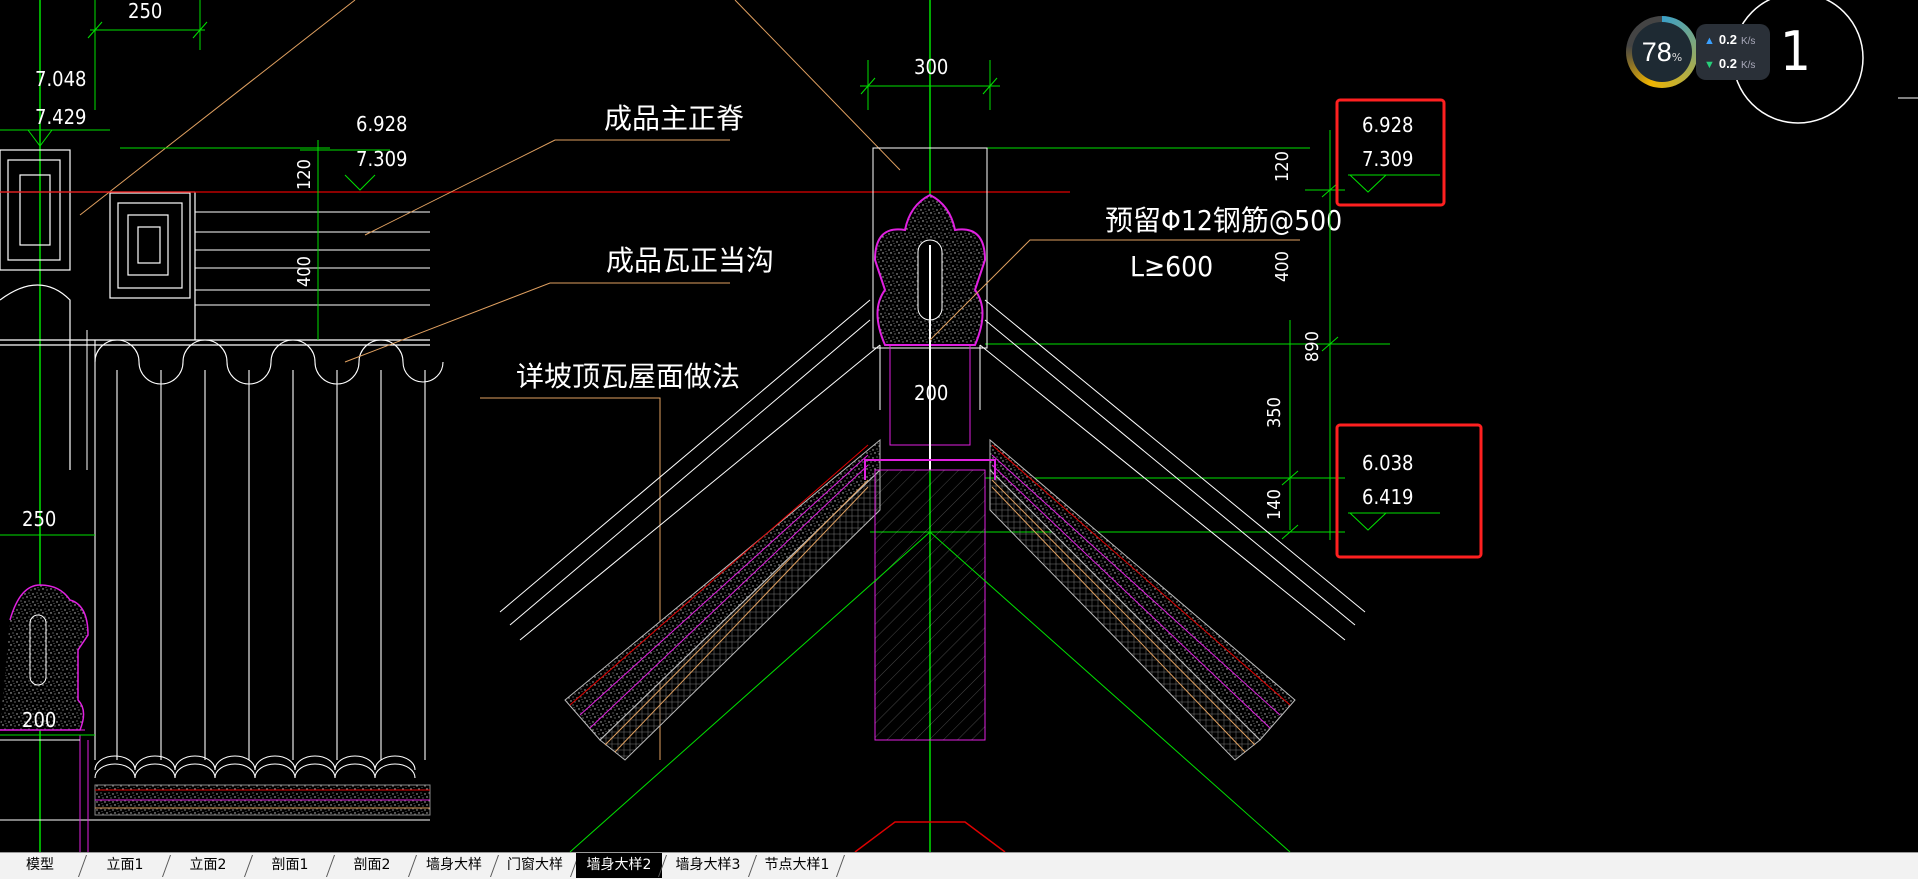  What do you see at coordinates (39, 519) in the screenshot?
I see `left-dim-250: 250` at bounding box center [39, 519].